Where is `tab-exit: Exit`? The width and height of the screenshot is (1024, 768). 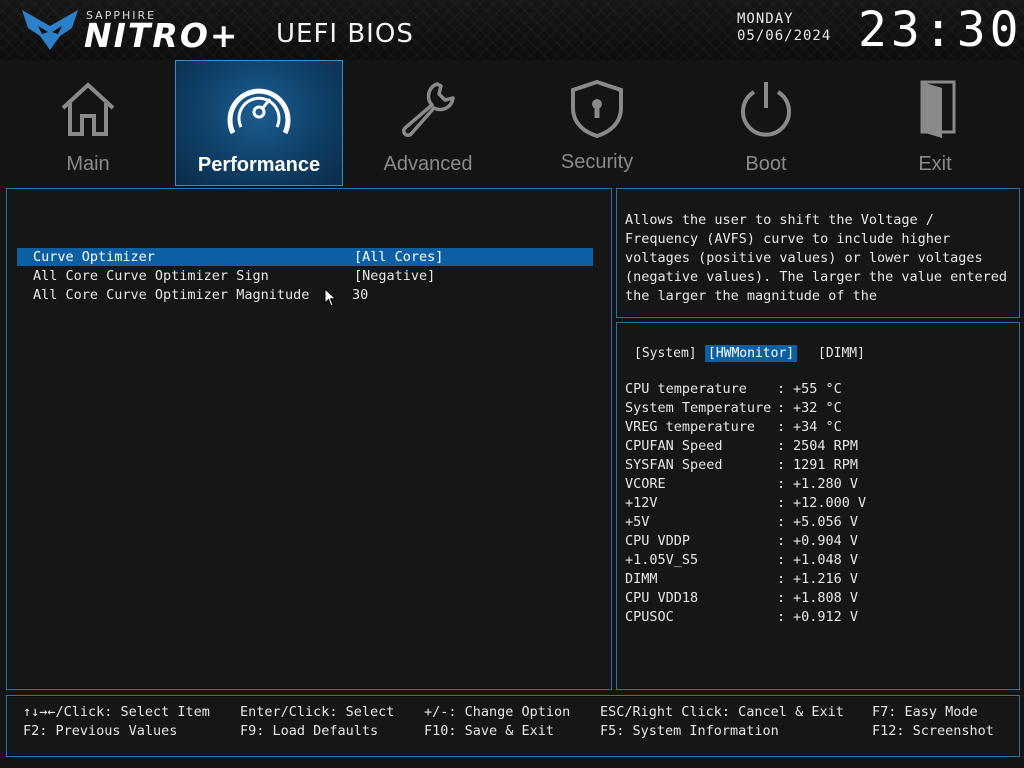 tab-exit: Exit is located at coordinates (935, 122).